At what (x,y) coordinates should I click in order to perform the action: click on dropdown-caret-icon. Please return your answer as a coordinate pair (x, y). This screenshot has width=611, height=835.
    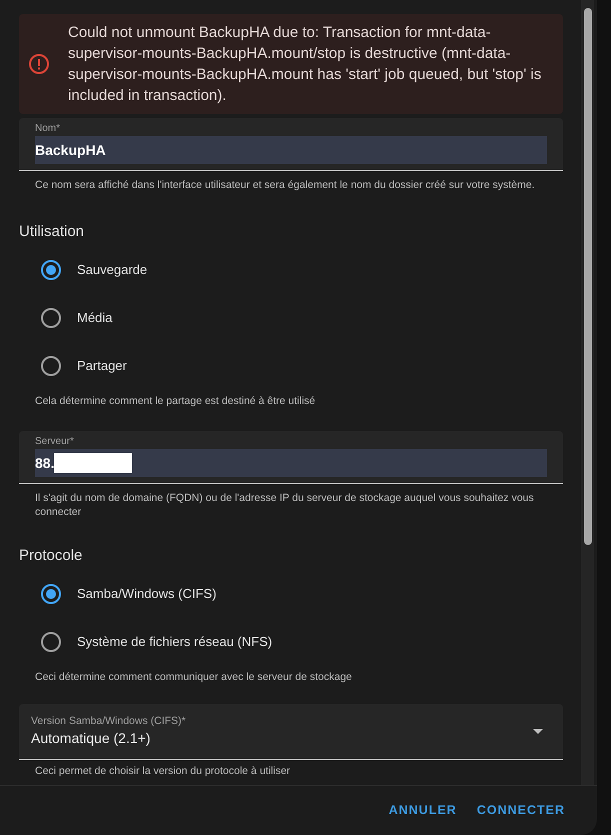
    Looking at the image, I should click on (538, 731).